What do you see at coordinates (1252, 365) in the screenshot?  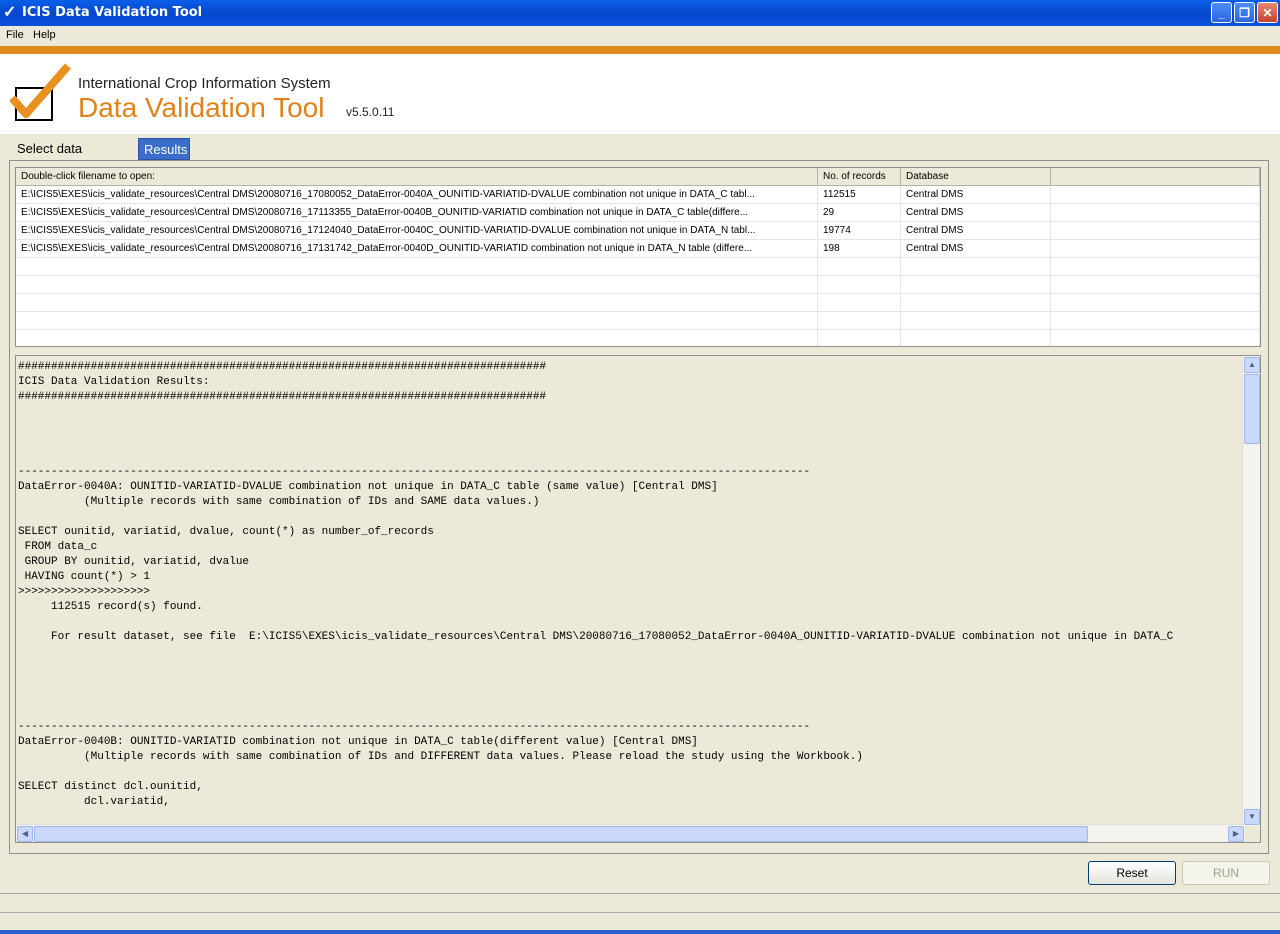 I see `scroll-up-icon: ▲` at bounding box center [1252, 365].